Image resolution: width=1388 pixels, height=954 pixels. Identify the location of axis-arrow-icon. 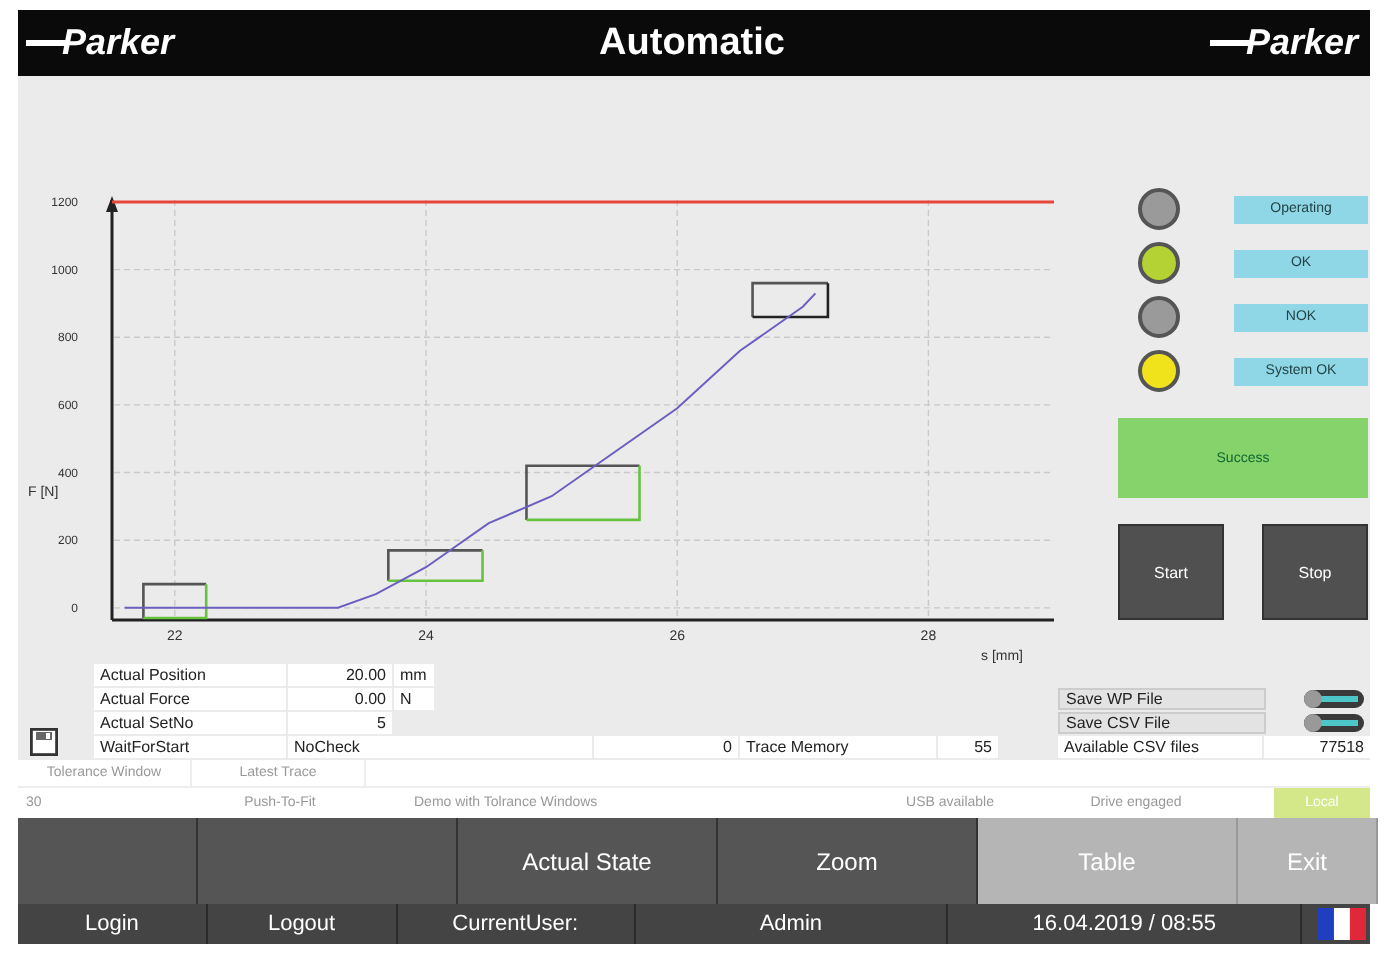
(112, 204).